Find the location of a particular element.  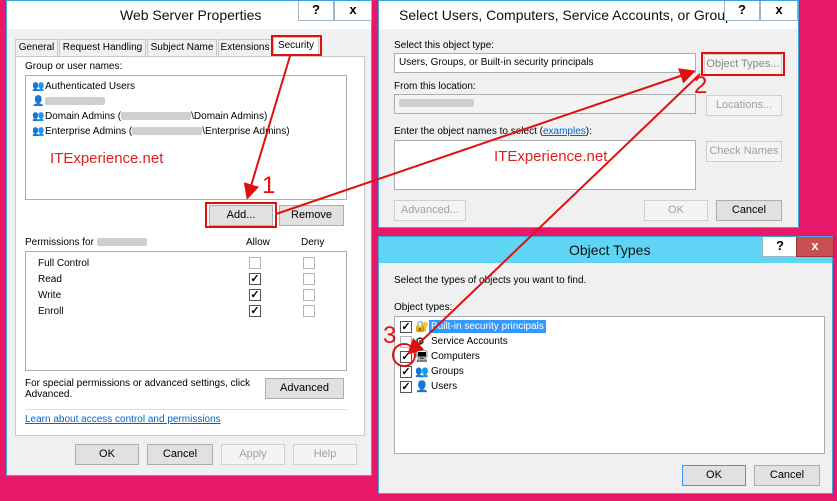

step-2-label: 2 is located at coordinates (701, 85).